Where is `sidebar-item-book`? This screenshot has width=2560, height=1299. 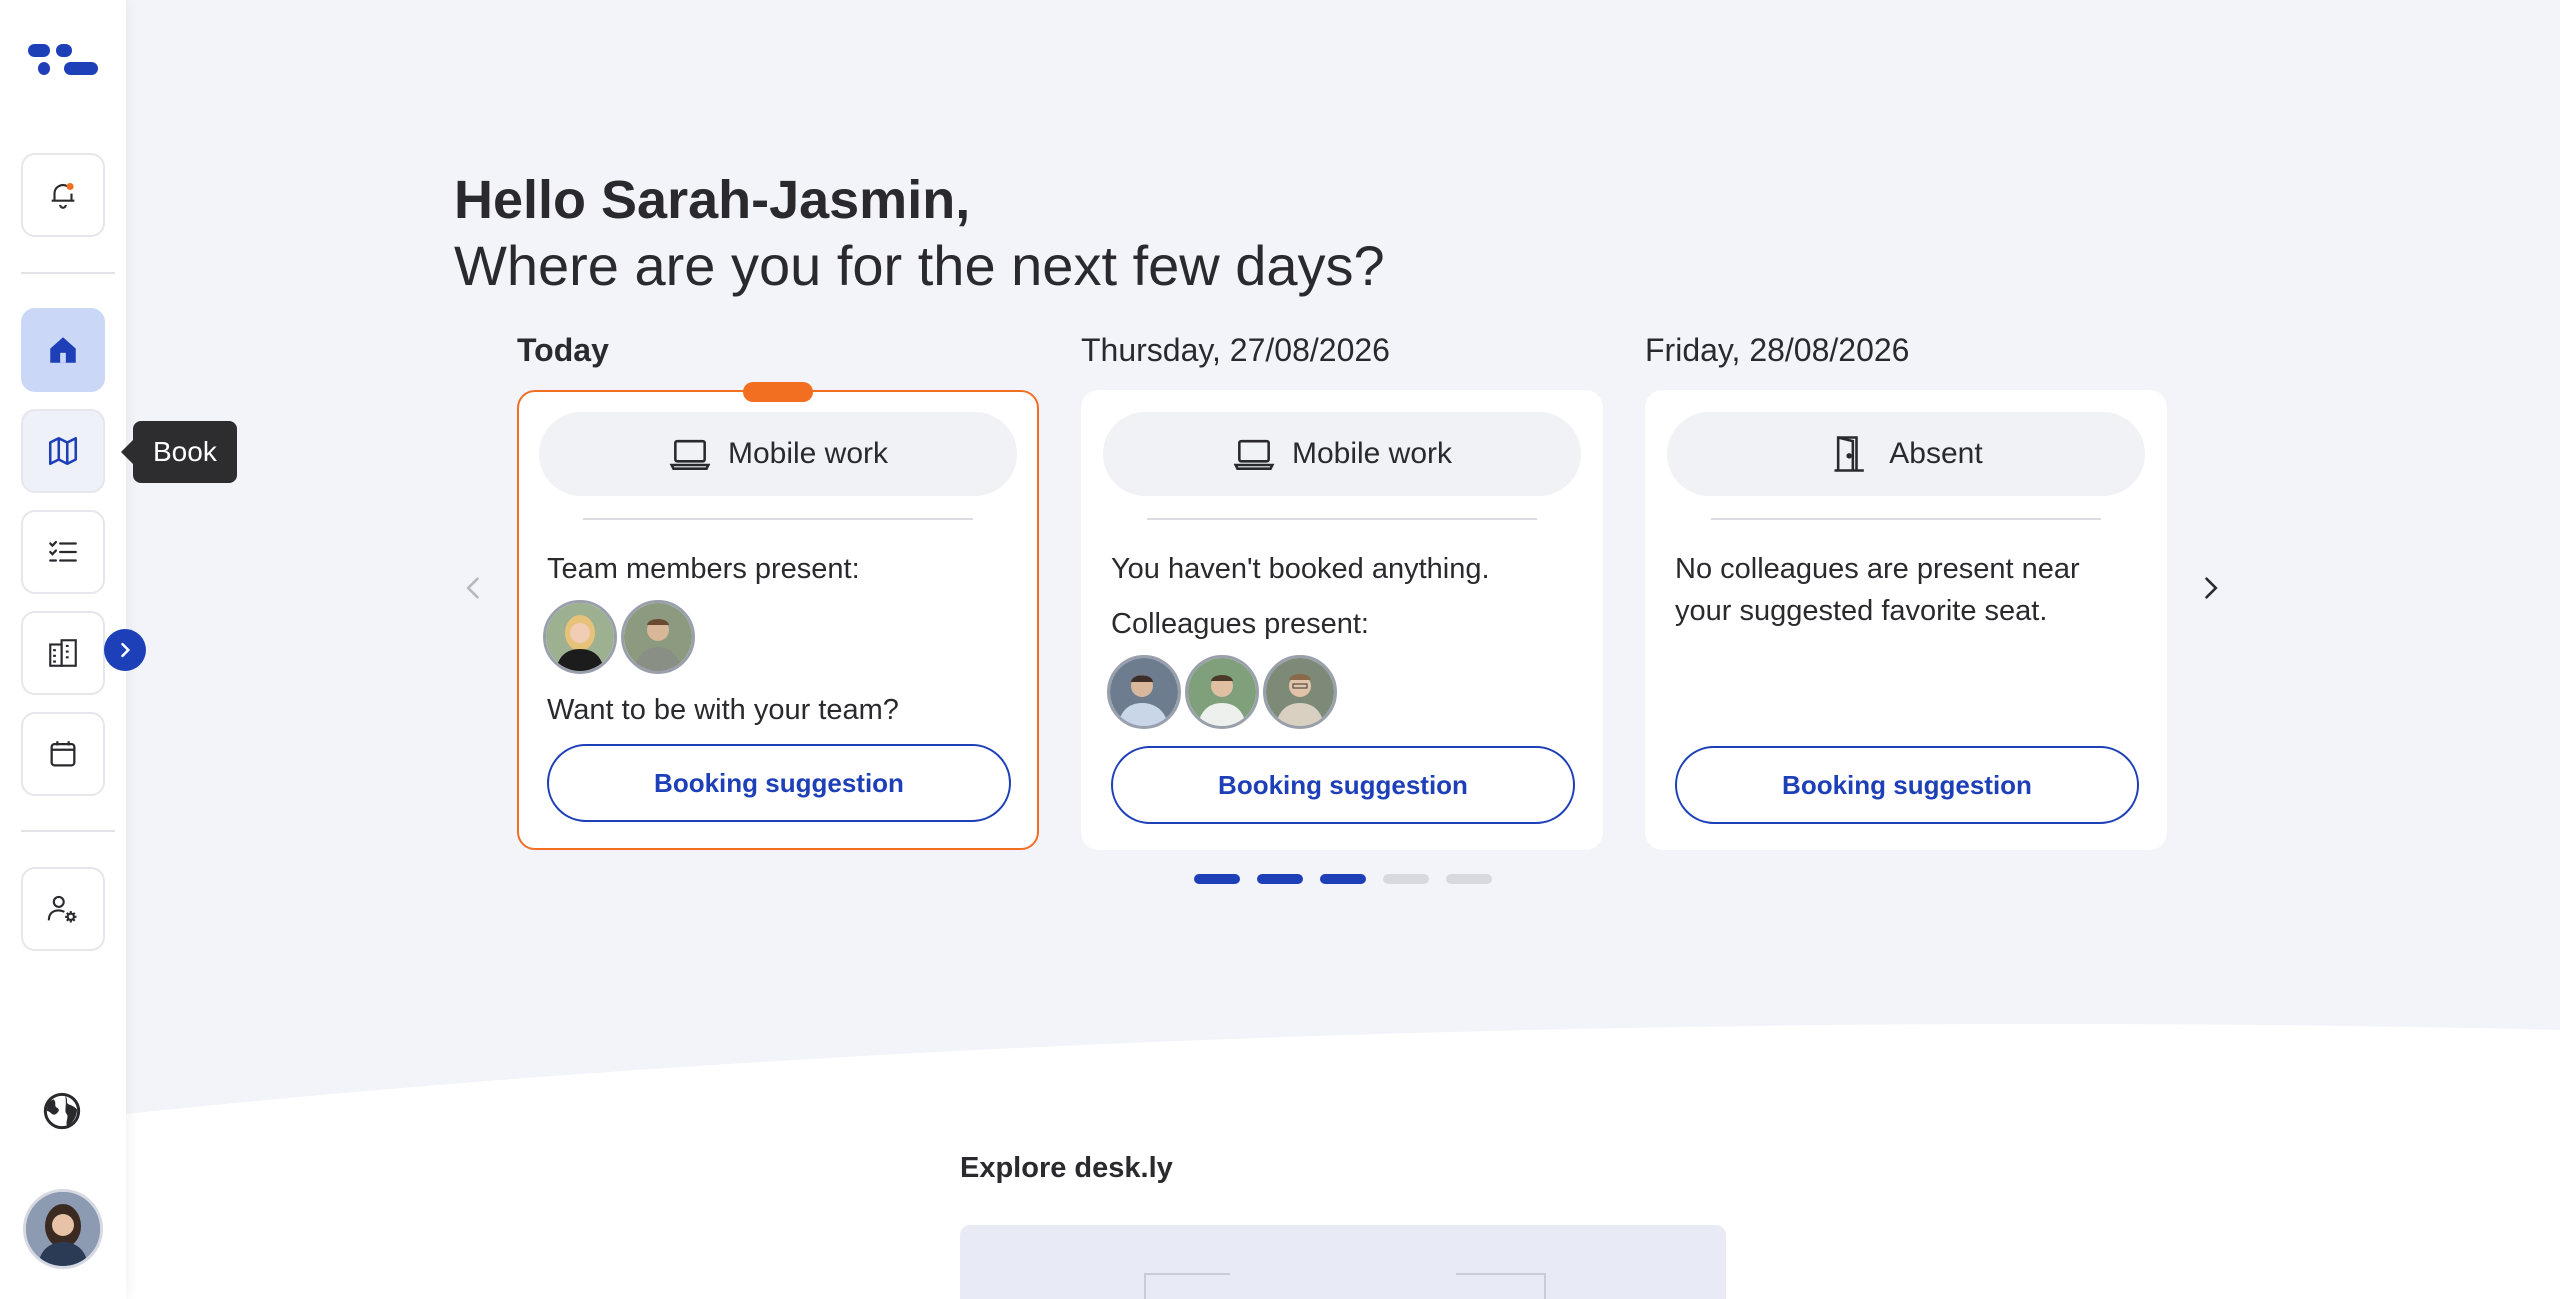 sidebar-item-book is located at coordinates (63, 451).